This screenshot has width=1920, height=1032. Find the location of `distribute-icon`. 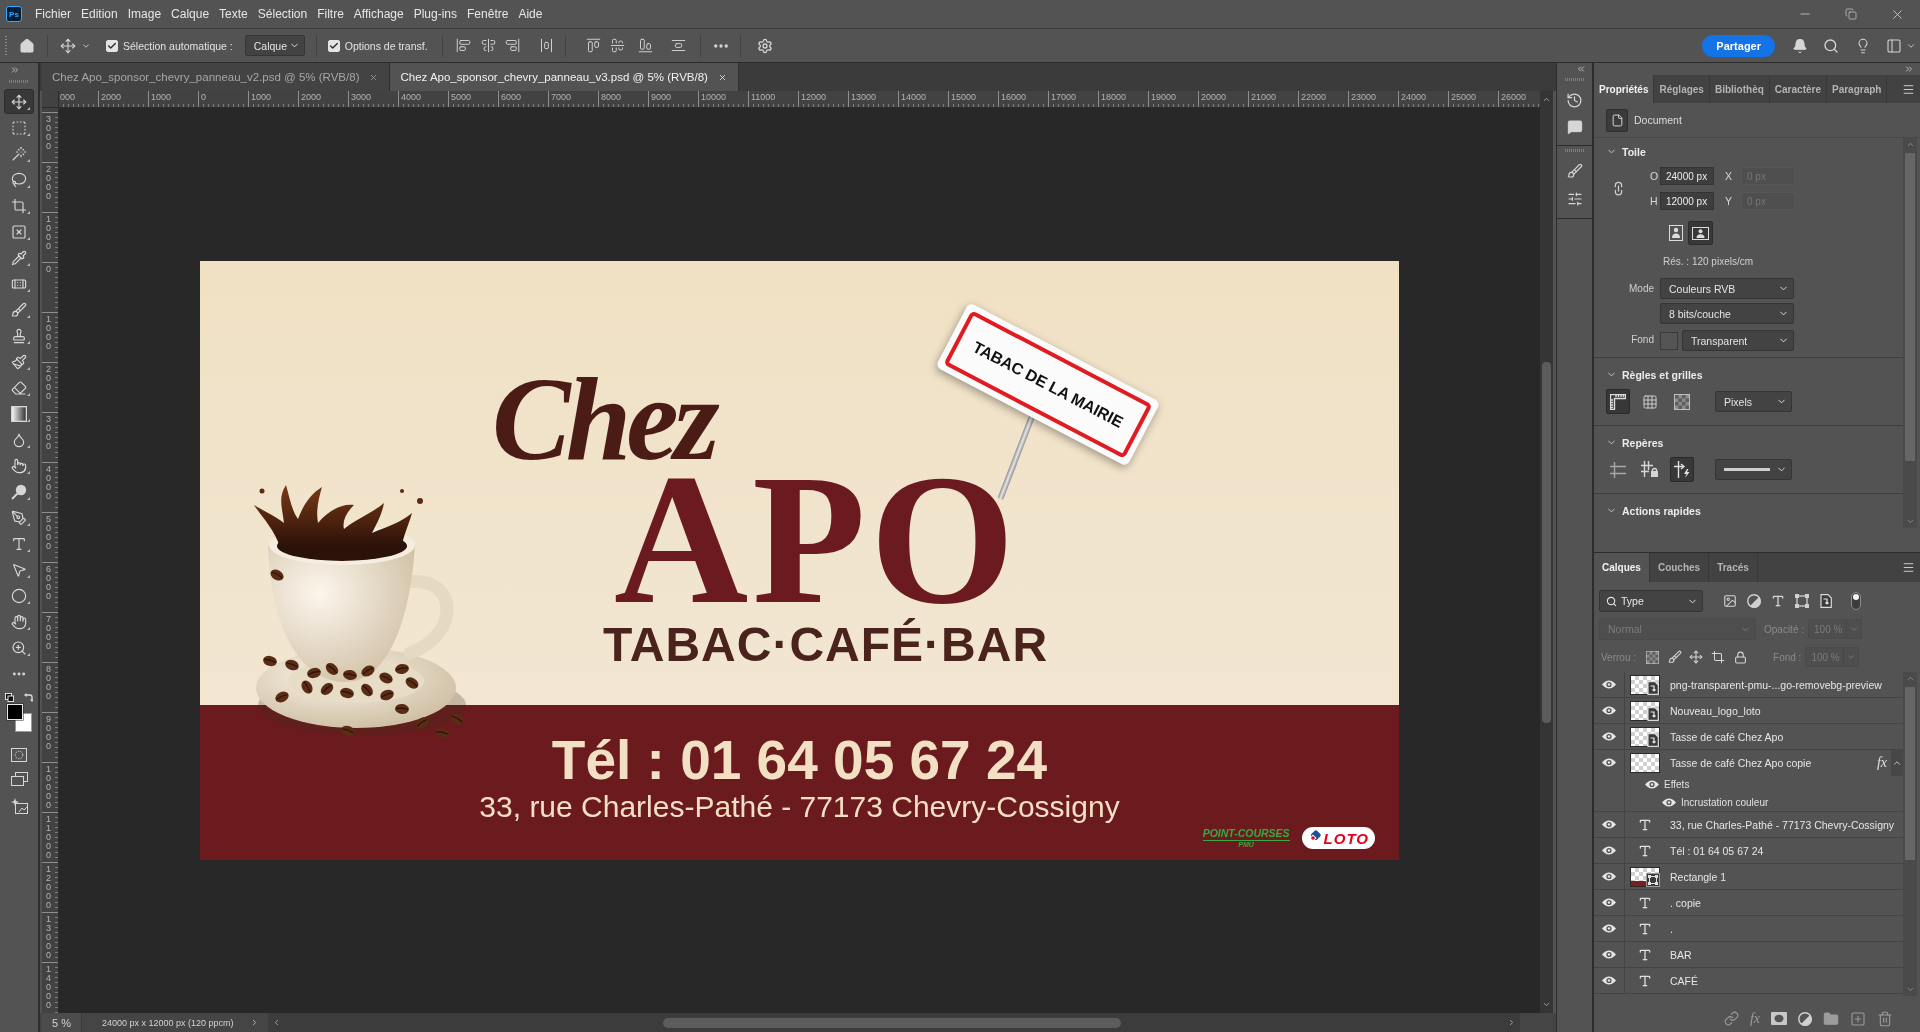

distribute-icon is located at coordinates (679, 45).